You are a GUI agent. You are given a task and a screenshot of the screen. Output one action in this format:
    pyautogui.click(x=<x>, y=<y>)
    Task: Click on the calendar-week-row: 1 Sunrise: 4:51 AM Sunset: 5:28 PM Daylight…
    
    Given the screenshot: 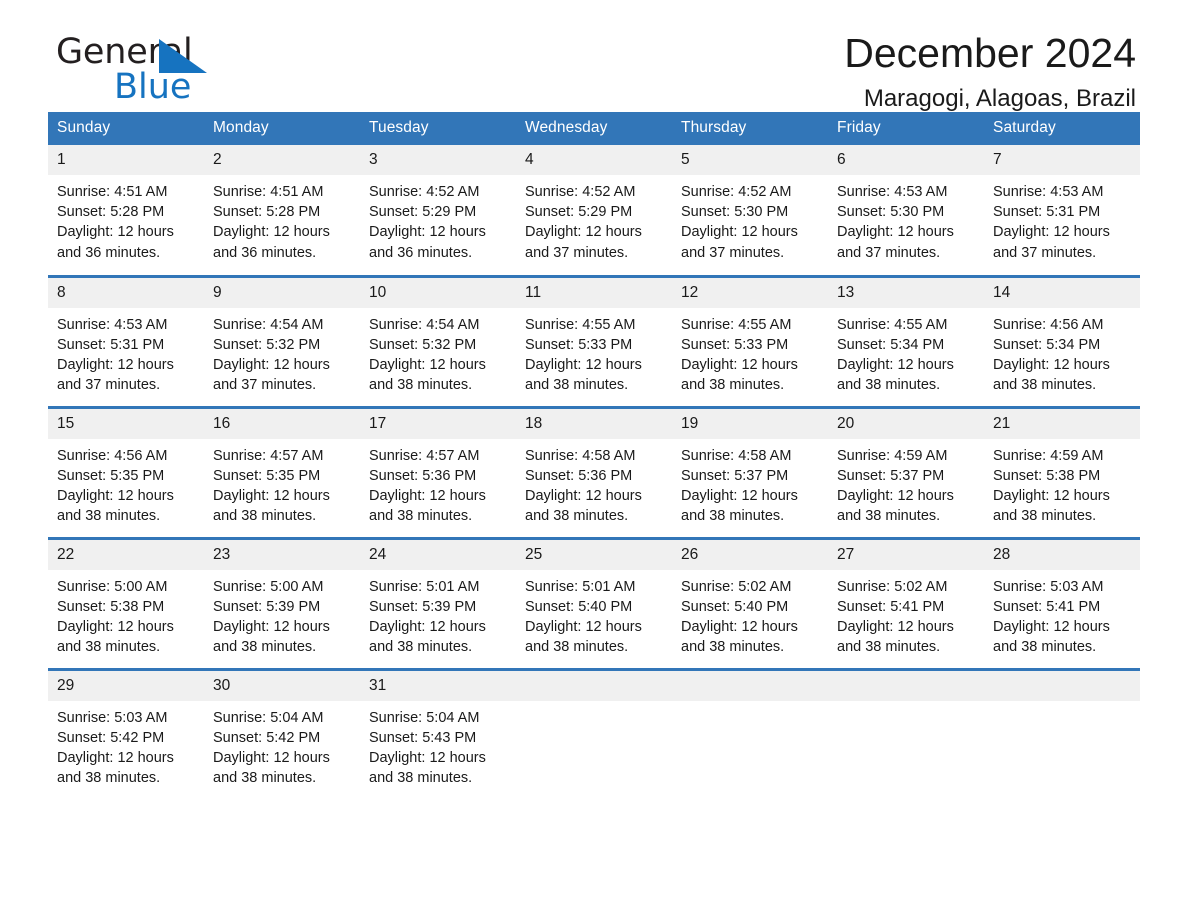 What is the action you would take?
    pyautogui.click(x=594, y=210)
    